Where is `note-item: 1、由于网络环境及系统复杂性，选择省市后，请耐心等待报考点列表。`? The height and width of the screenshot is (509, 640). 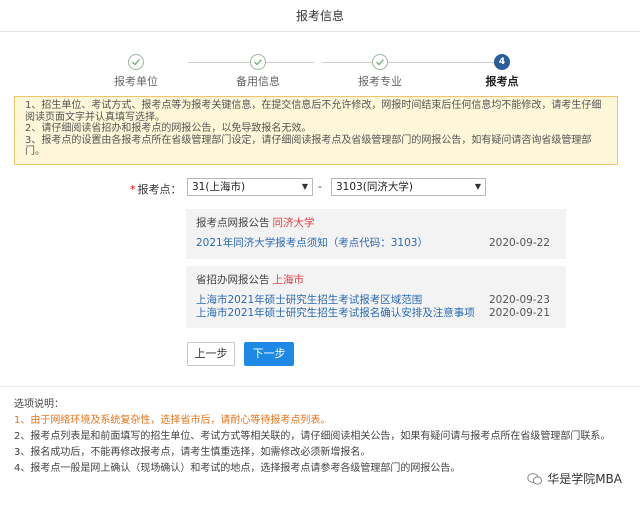
note-item: 1、由于网络环境及系统复杂性，选择省市后，请耐心等待报考点列表。 is located at coordinates (172, 420).